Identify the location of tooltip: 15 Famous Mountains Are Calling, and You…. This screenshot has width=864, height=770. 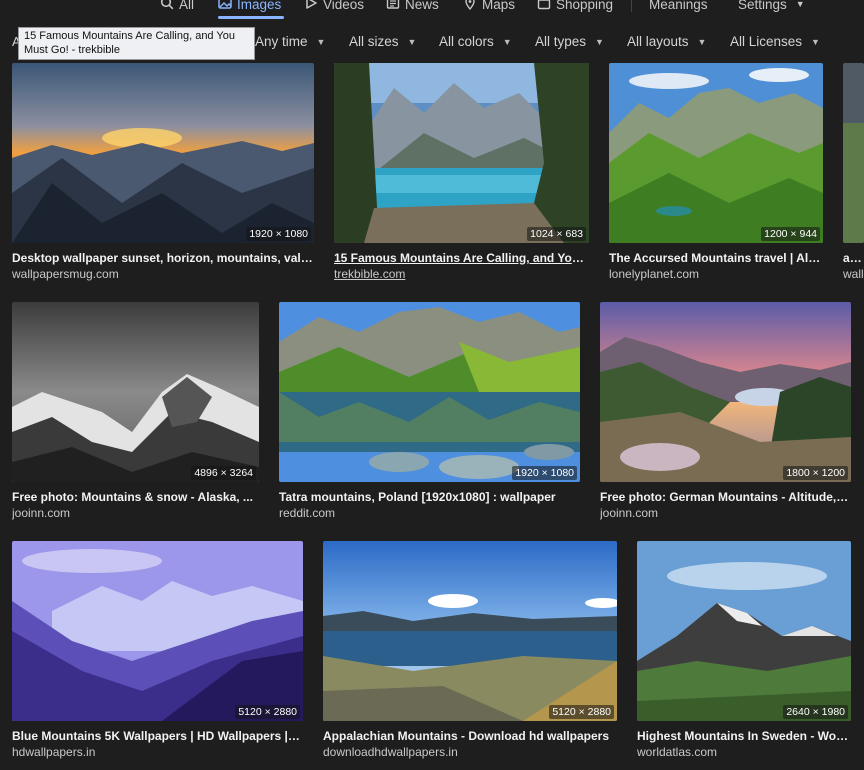
(136, 43).